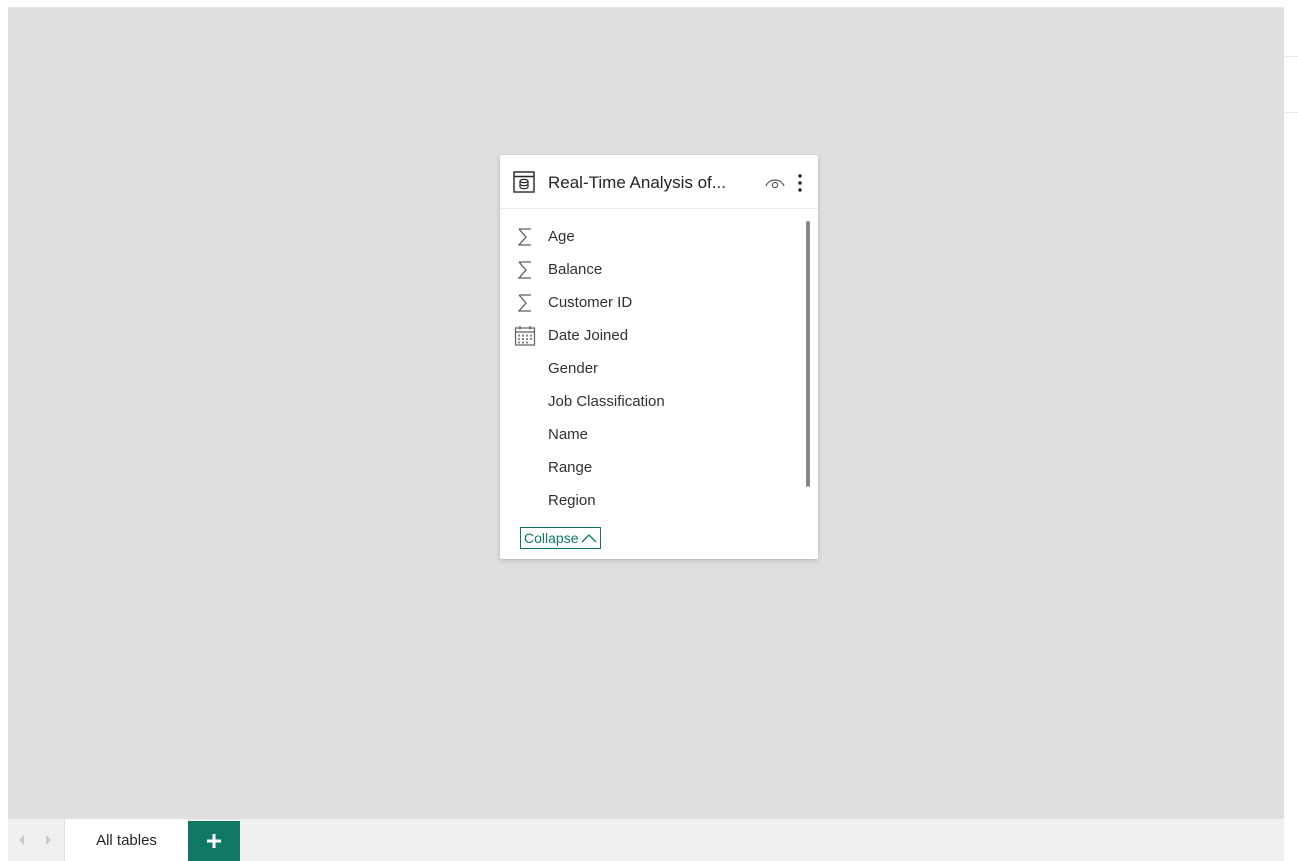 This screenshot has height=861, width=1298. What do you see at coordinates (650, 469) in the screenshot?
I see `field-row-range: Range` at bounding box center [650, 469].